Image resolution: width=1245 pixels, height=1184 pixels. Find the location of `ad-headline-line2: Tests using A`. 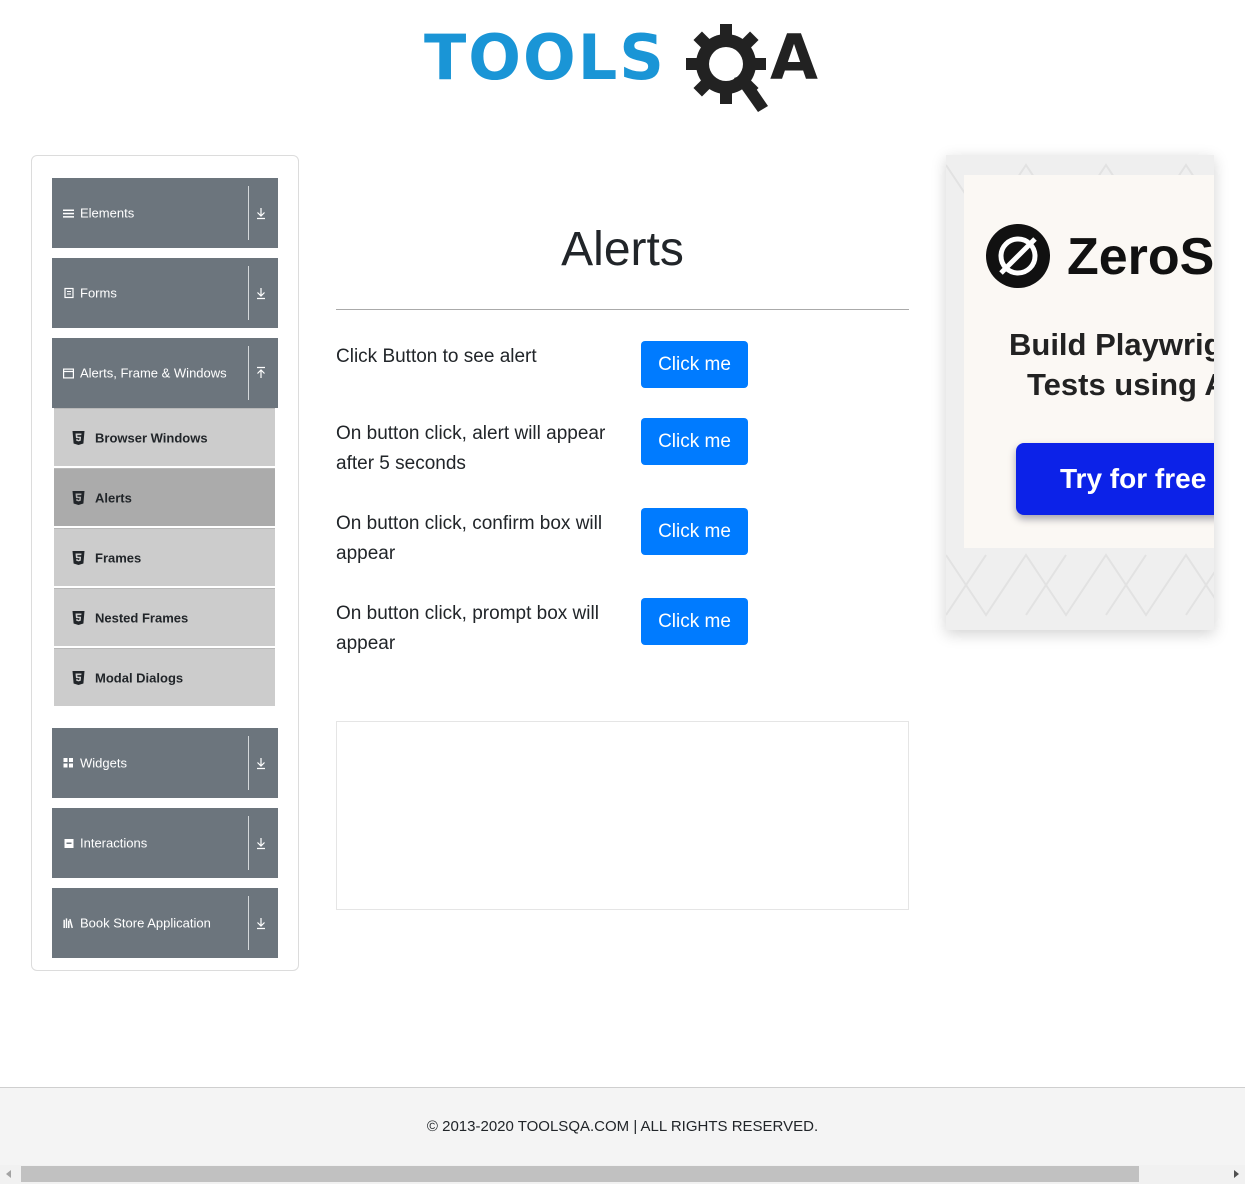

ad-headline-line2: Tests using A is located at coordinates (1120, 384).